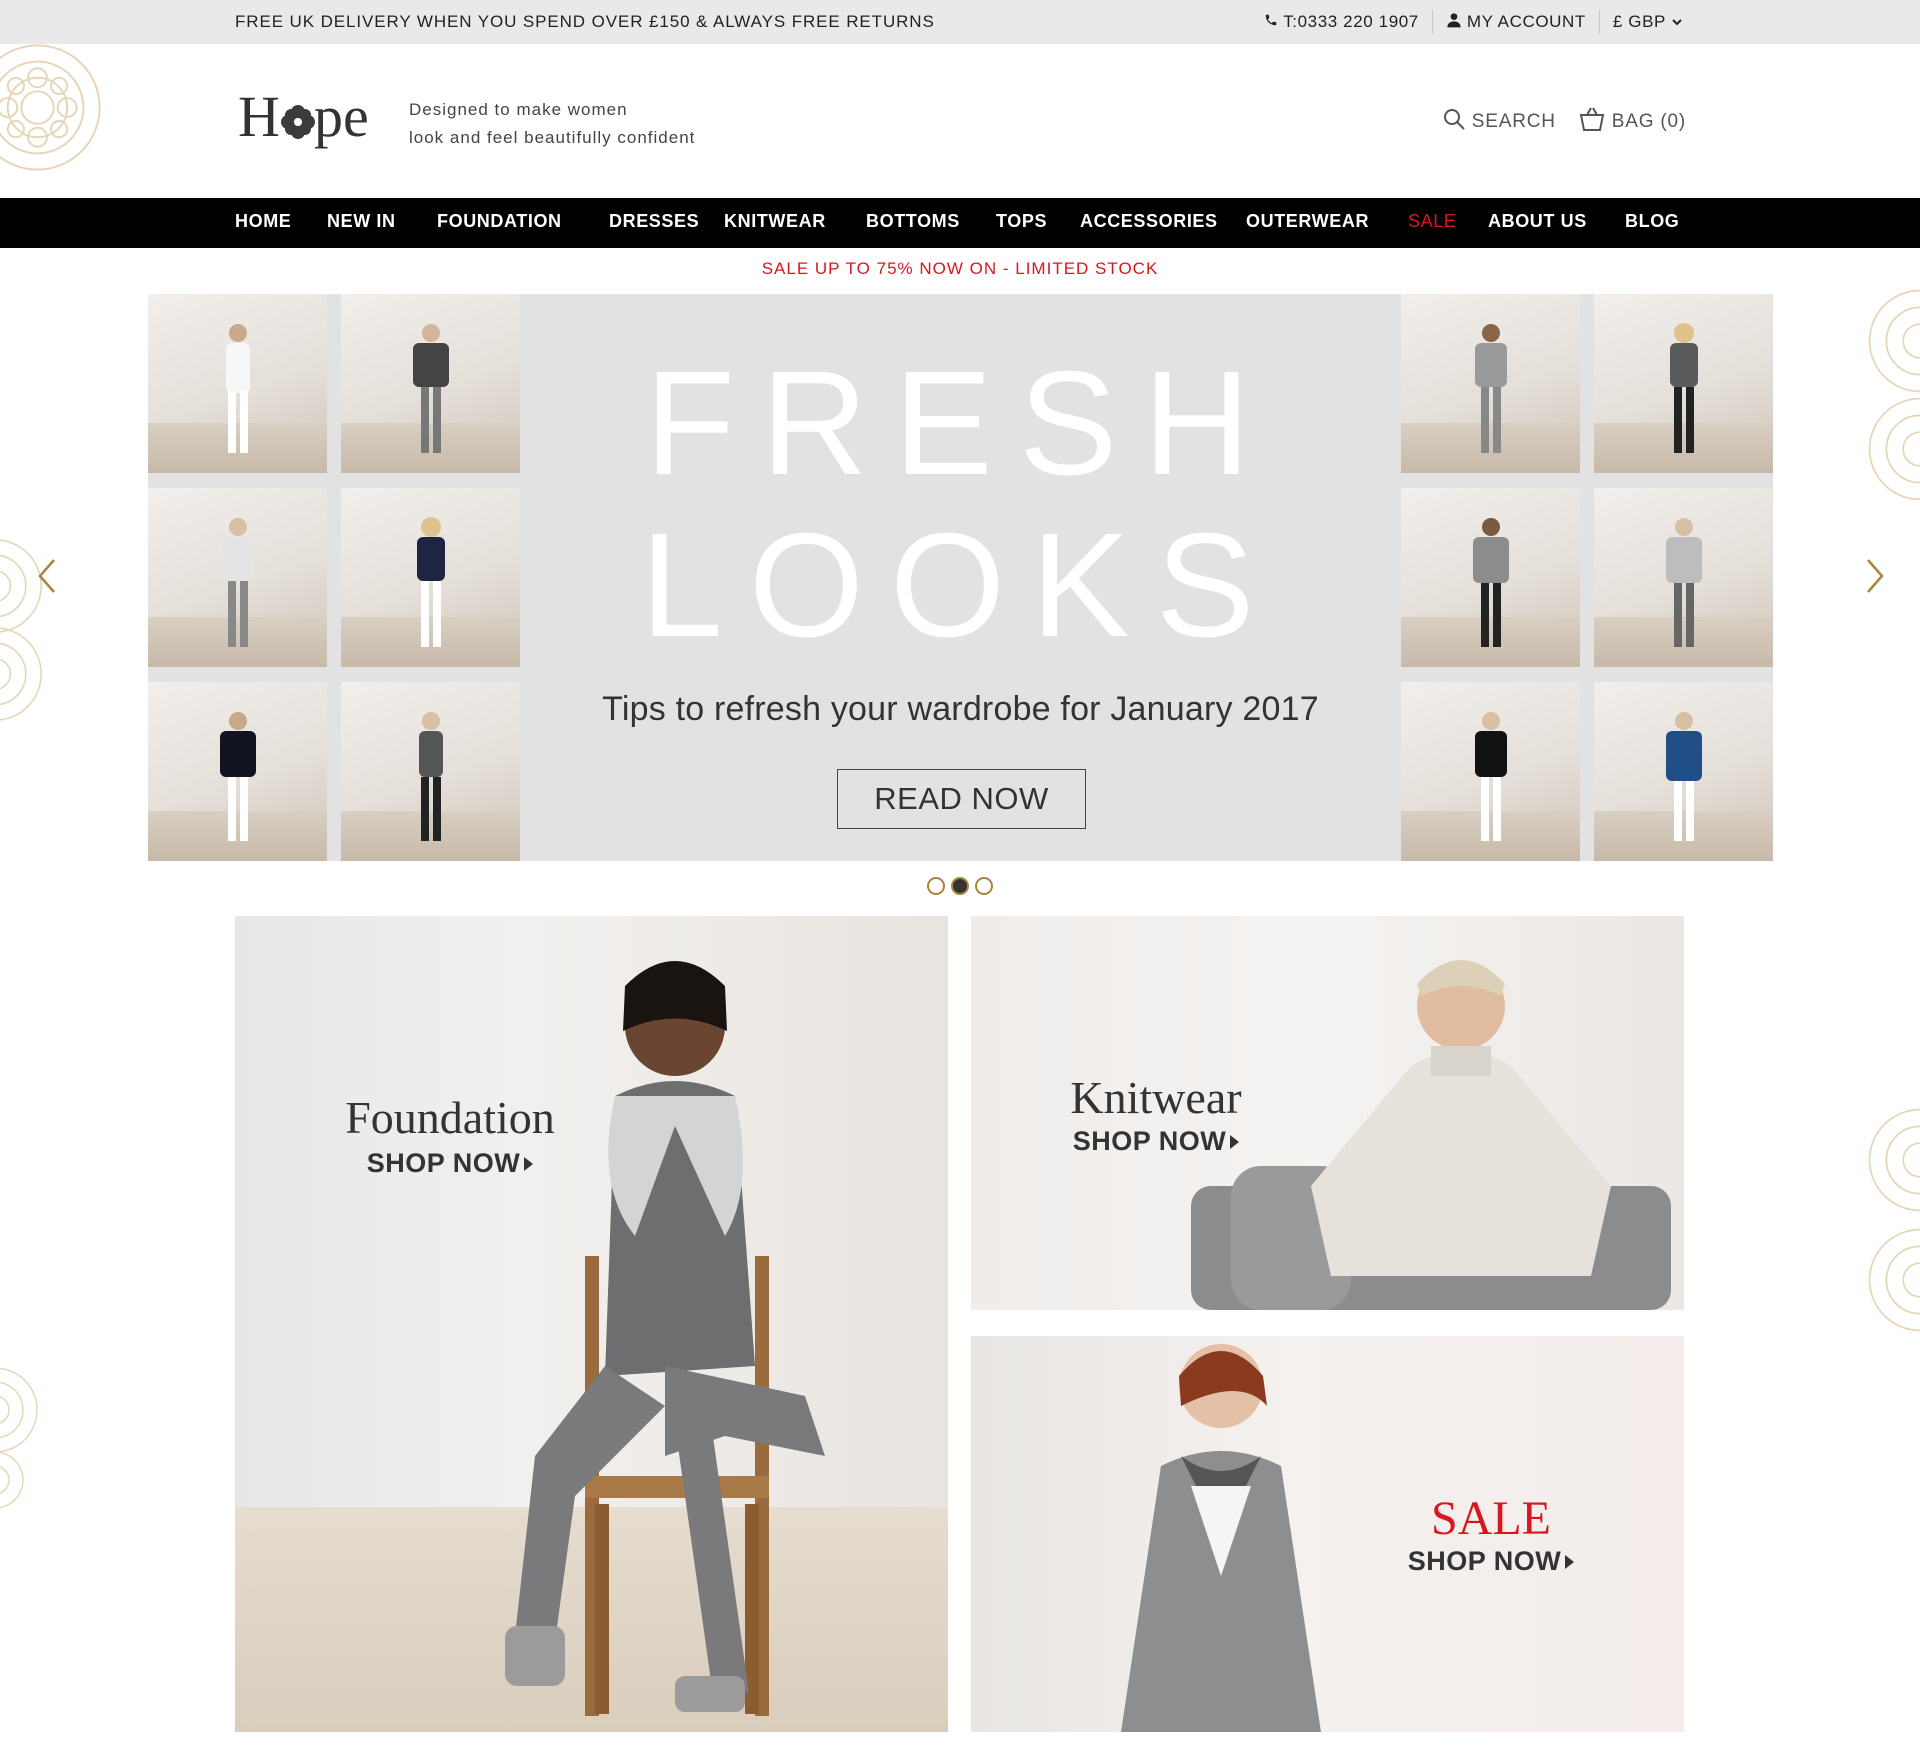  I want to click on user-icon, so click(1454, 22).